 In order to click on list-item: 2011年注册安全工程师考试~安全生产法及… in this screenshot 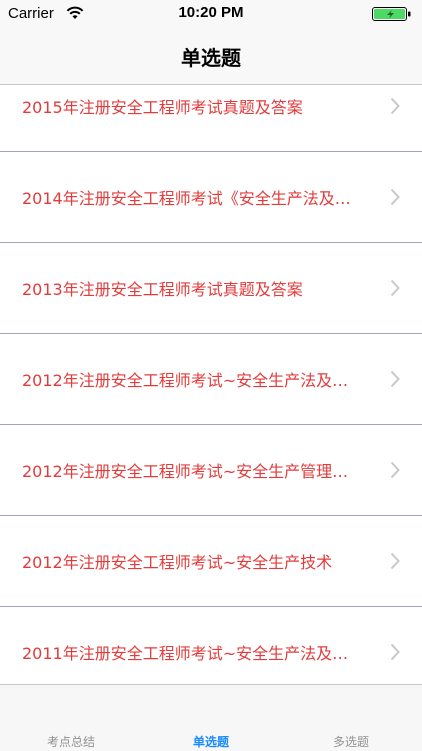, I will do `click(211, 645)`.